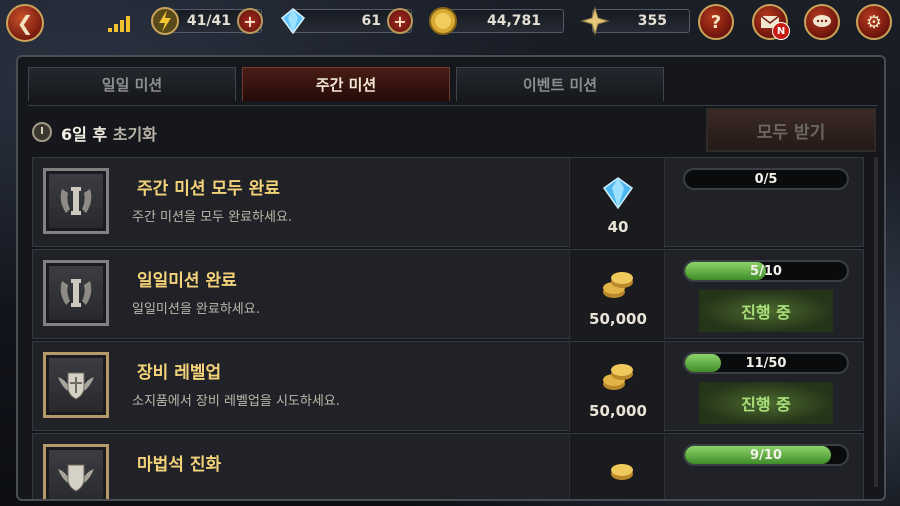 The image size is (900, 506). I want to click on mission-reward: 40, so click(617, 203).